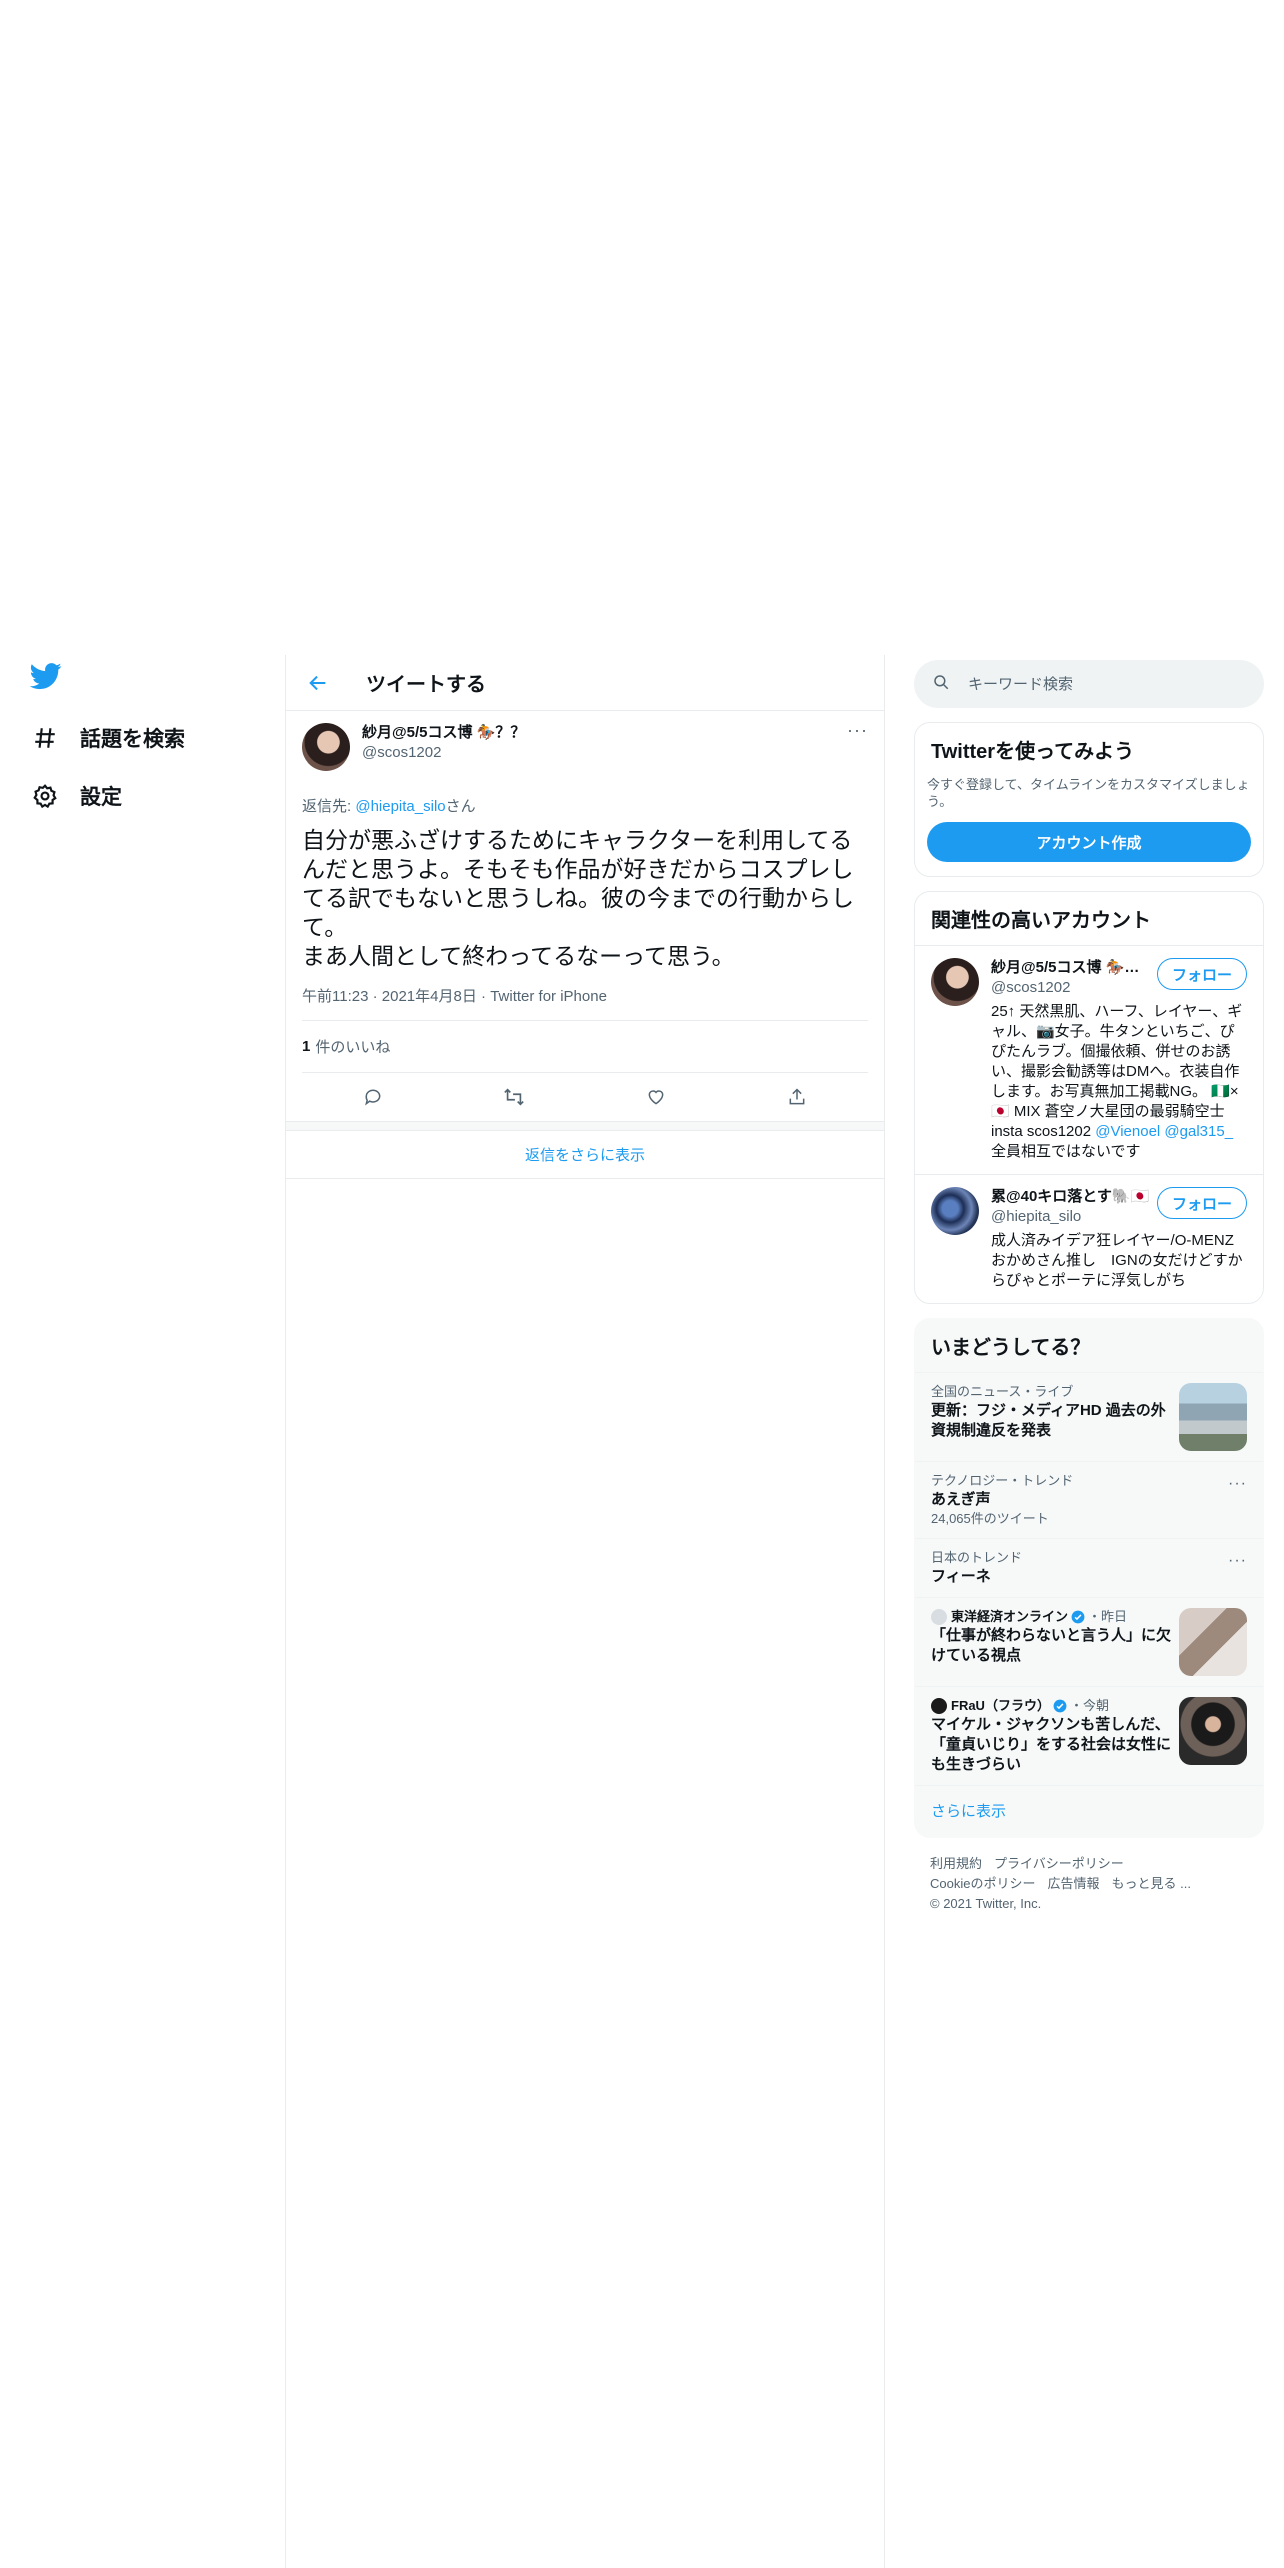 This screenshot has height=2568, width=1284. Describe the element at coordinates (656, 1097) in the screenshot. I see `like-heart-icon` at that location.